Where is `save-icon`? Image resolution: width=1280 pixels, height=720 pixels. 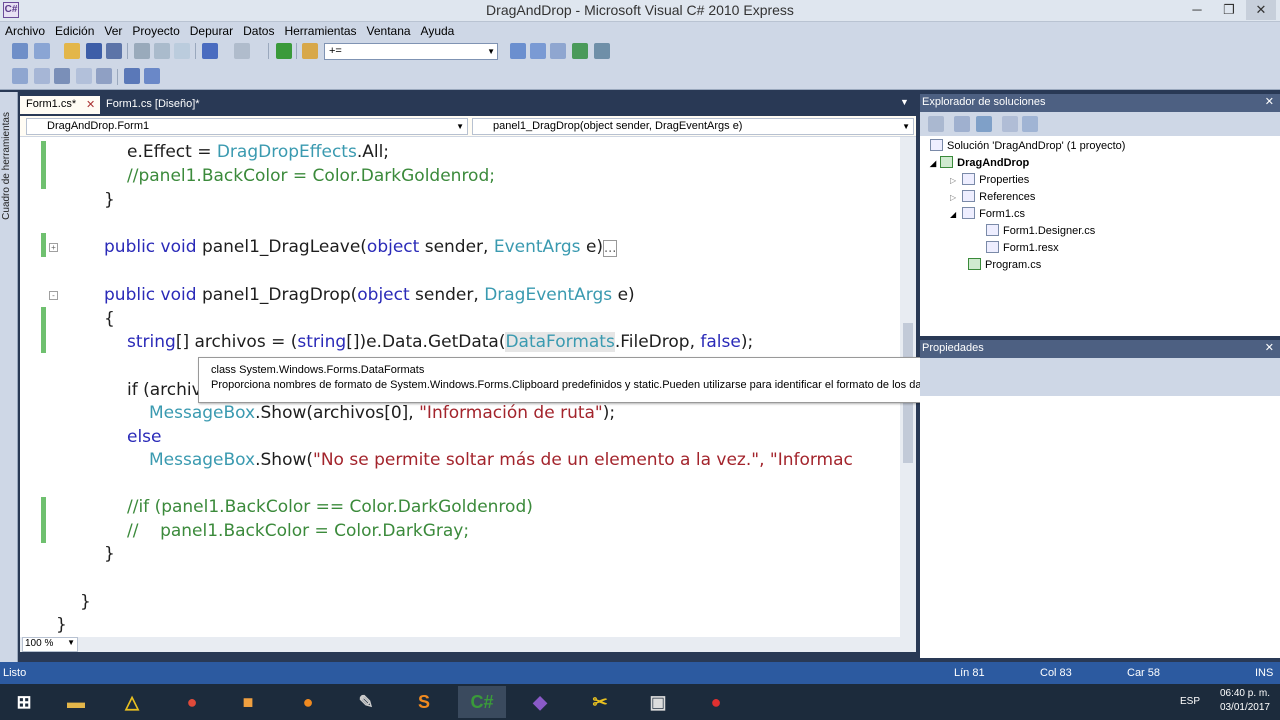
save-icon is located at coordinates (94, 51).